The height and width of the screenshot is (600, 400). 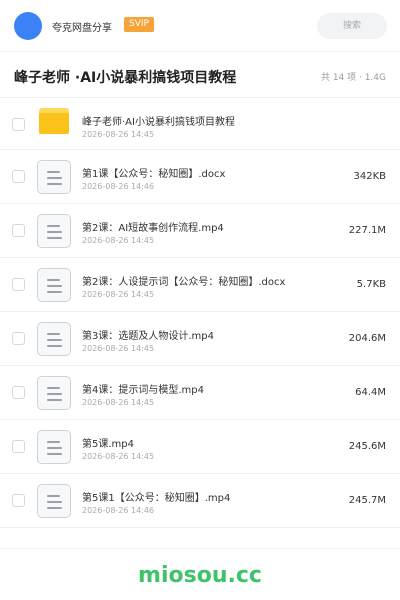 What do you see at coordinates (369, 176) in the screenshot?
I see `file-size: 342KB` at bounding box center [369, 176].